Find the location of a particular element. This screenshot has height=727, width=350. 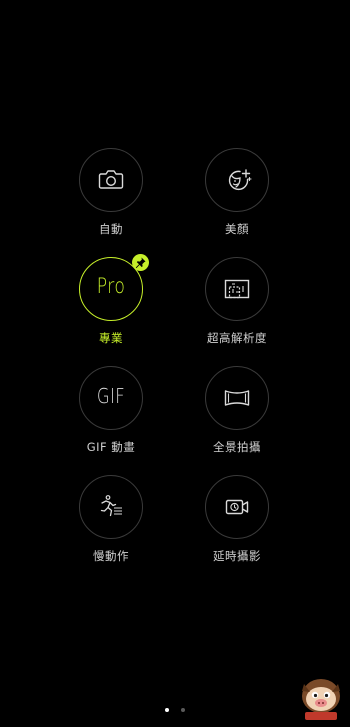

mode-panorama: 全景拍攝 is located at coordinates (237, 416).